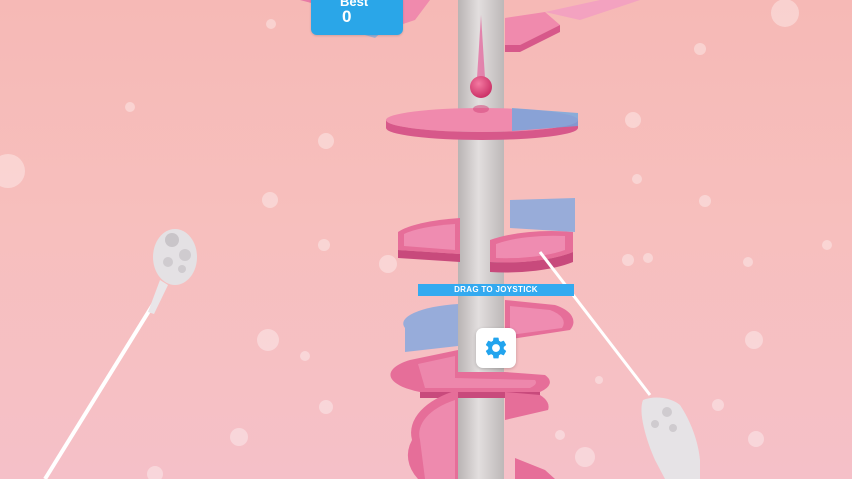  I want to click on best-score-panel: Best 0, so click(357, 17).